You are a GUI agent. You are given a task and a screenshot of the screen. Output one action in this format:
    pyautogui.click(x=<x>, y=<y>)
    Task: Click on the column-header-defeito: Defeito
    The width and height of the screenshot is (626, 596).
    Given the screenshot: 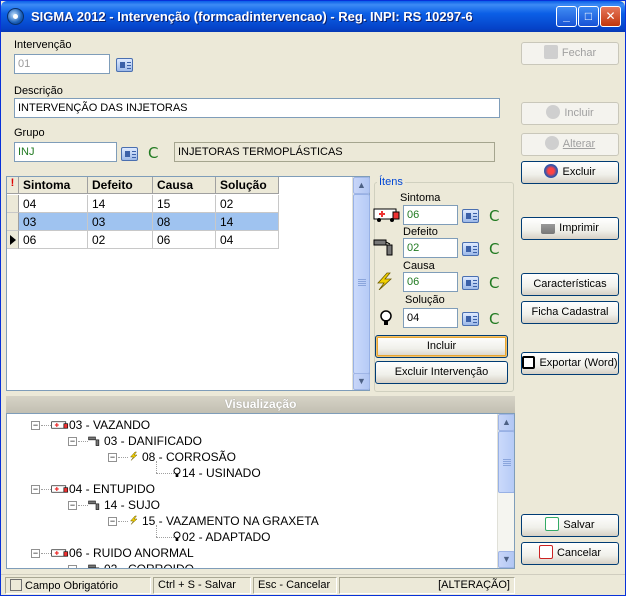 What is the action you would take?
    pyautogui.click(x=120, y=185)
    